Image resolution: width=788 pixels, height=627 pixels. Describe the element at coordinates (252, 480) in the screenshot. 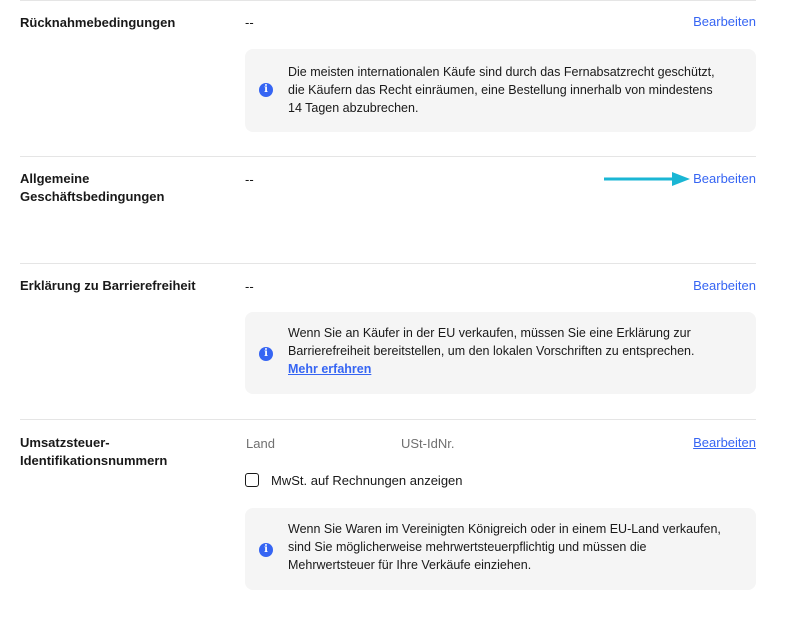

I see `show-vat-on-invoices-checkbox` at that location.